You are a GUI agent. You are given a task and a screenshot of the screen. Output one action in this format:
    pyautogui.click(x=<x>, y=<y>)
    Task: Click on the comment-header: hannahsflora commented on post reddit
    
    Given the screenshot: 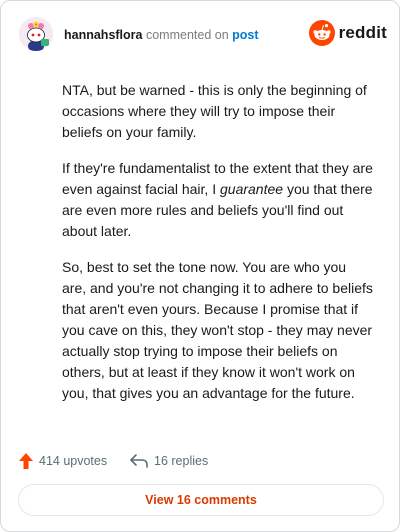 What is the action you would take?
    pyautogui.click(x=203, y=35)
    